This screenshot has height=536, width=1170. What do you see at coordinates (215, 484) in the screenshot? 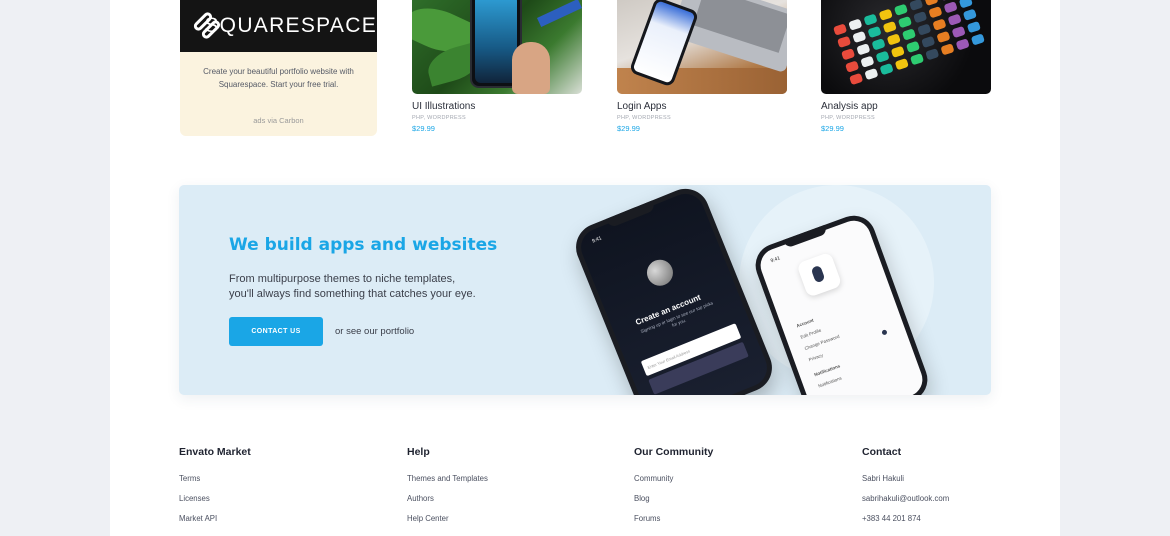
I see `footer-link-terms: Terms` at bounding box center [215, 484].